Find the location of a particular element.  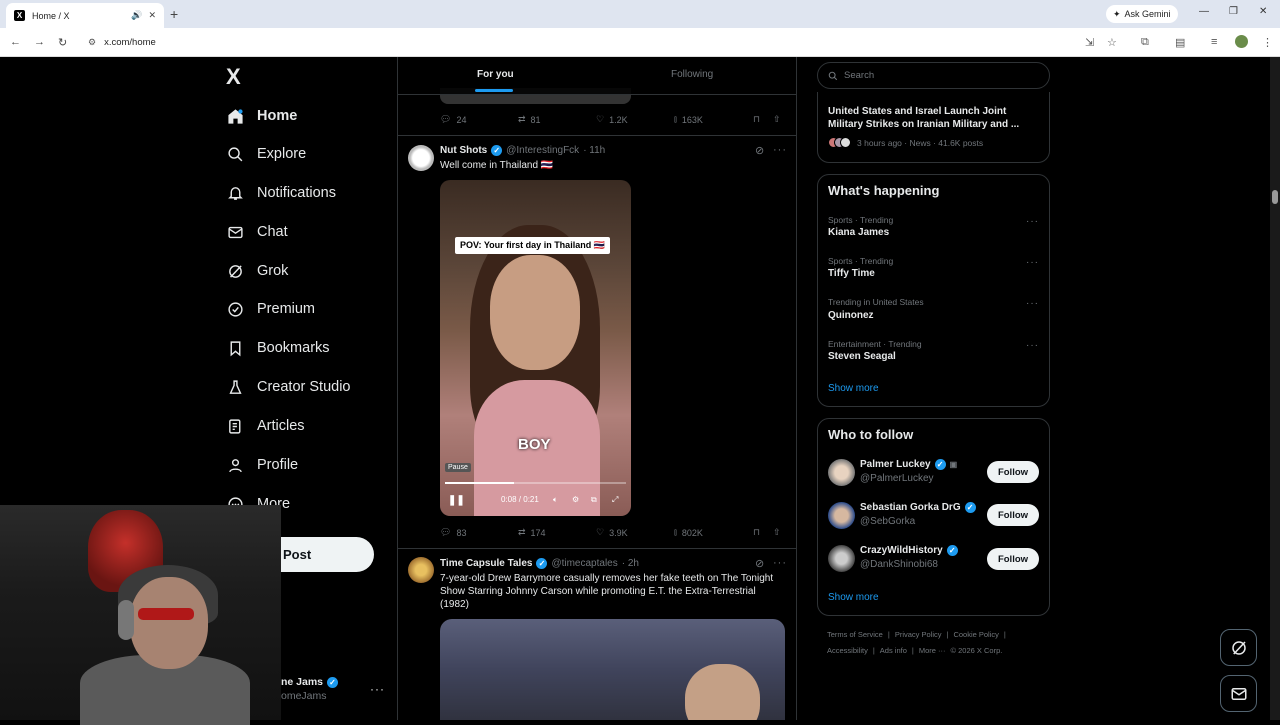

extensions-icon: ⧉ is located at coordinates (1145, 42).